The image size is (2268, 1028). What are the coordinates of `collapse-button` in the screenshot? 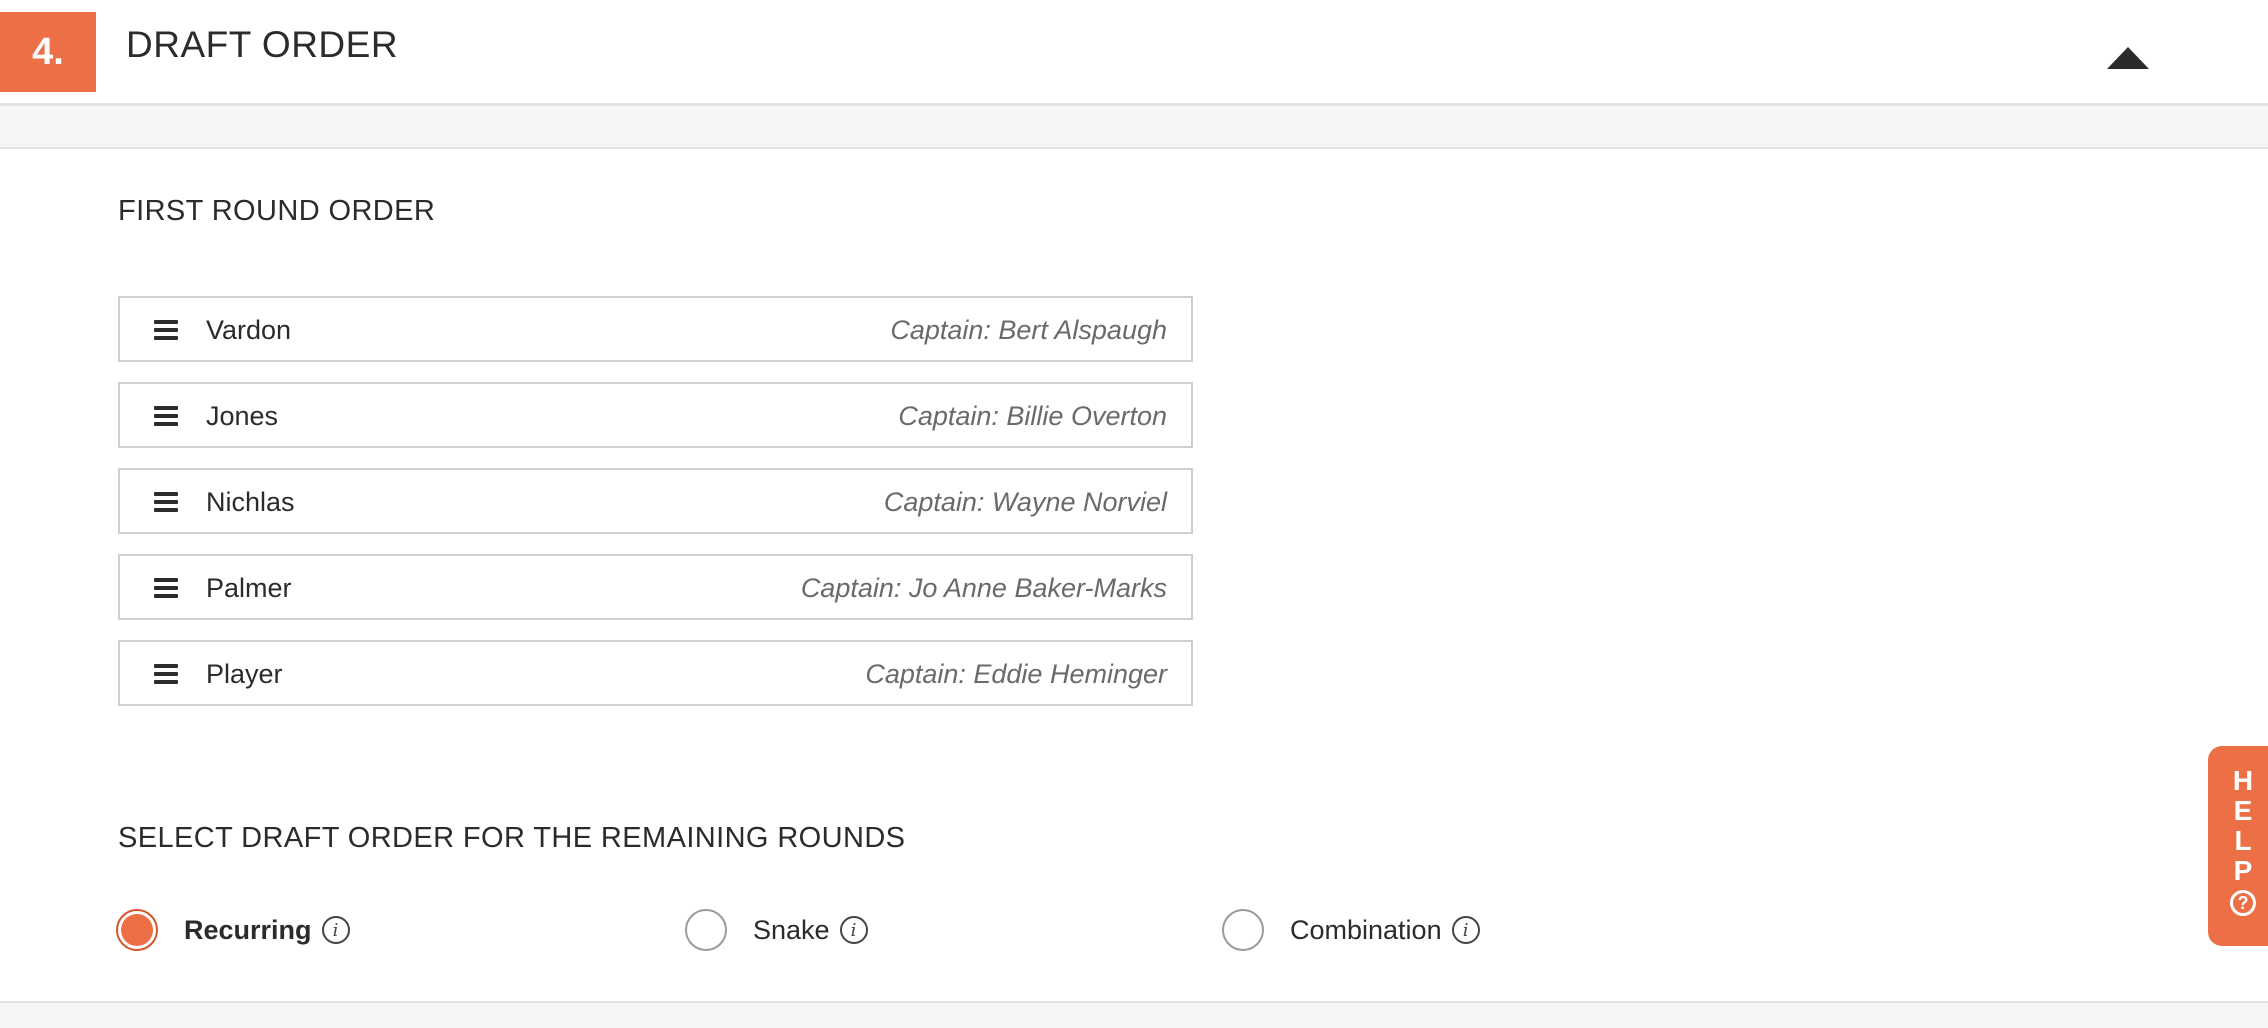 It's located at (2128, 58).